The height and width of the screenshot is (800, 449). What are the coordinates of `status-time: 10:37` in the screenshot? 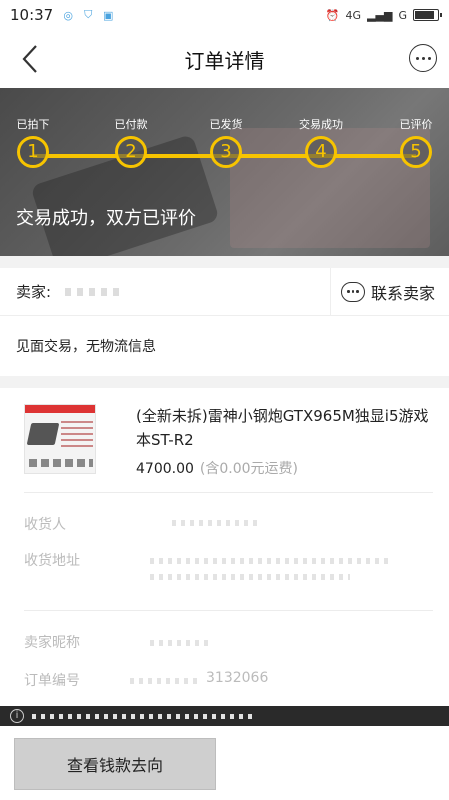 It's located at (32, 15).